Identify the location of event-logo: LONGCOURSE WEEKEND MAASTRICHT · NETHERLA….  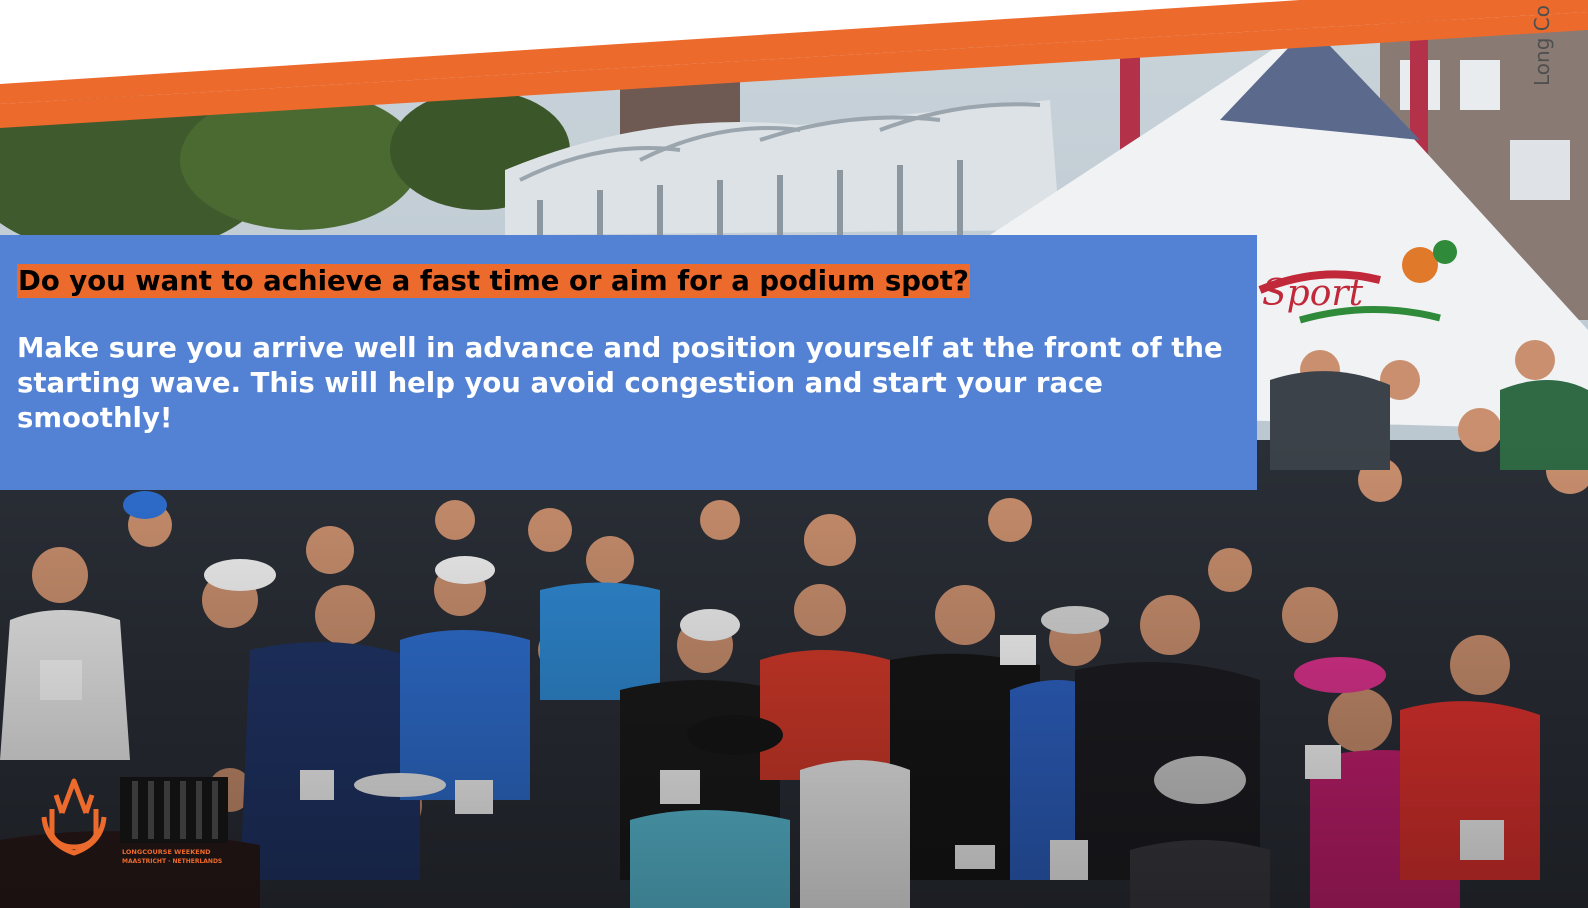
(134, 820).